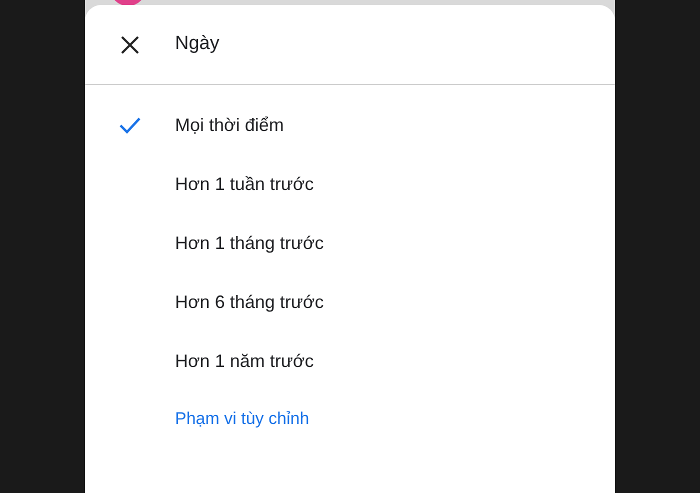 This screenshot has width=700, height=493. What do you see at coordinates (350, 184) in the screenshot?
I see `date-option: Hơn 1 tuần trước` at bounding box center [350, 184].